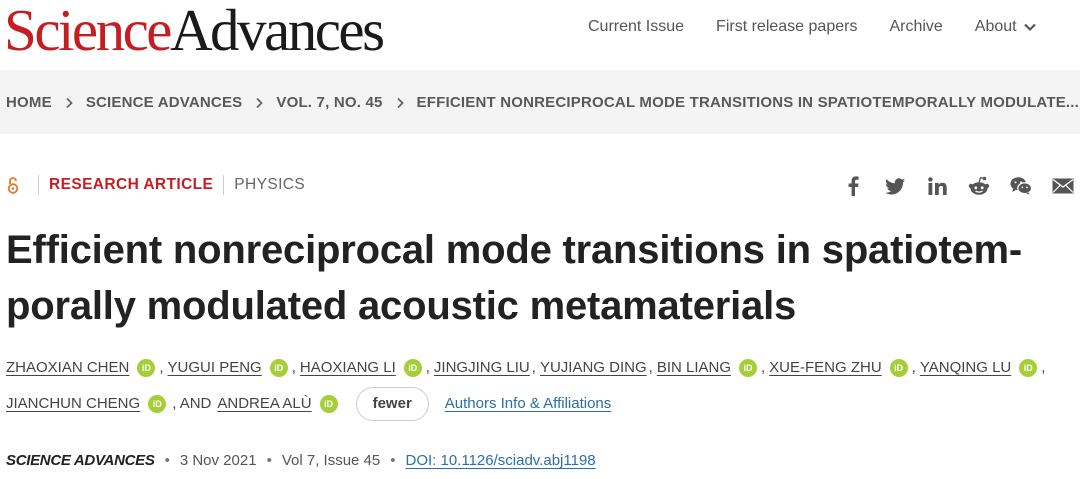 The height and width of the screenshot is (479, 1080). I want to click on logo-advances: Advances, so click(277, 31).